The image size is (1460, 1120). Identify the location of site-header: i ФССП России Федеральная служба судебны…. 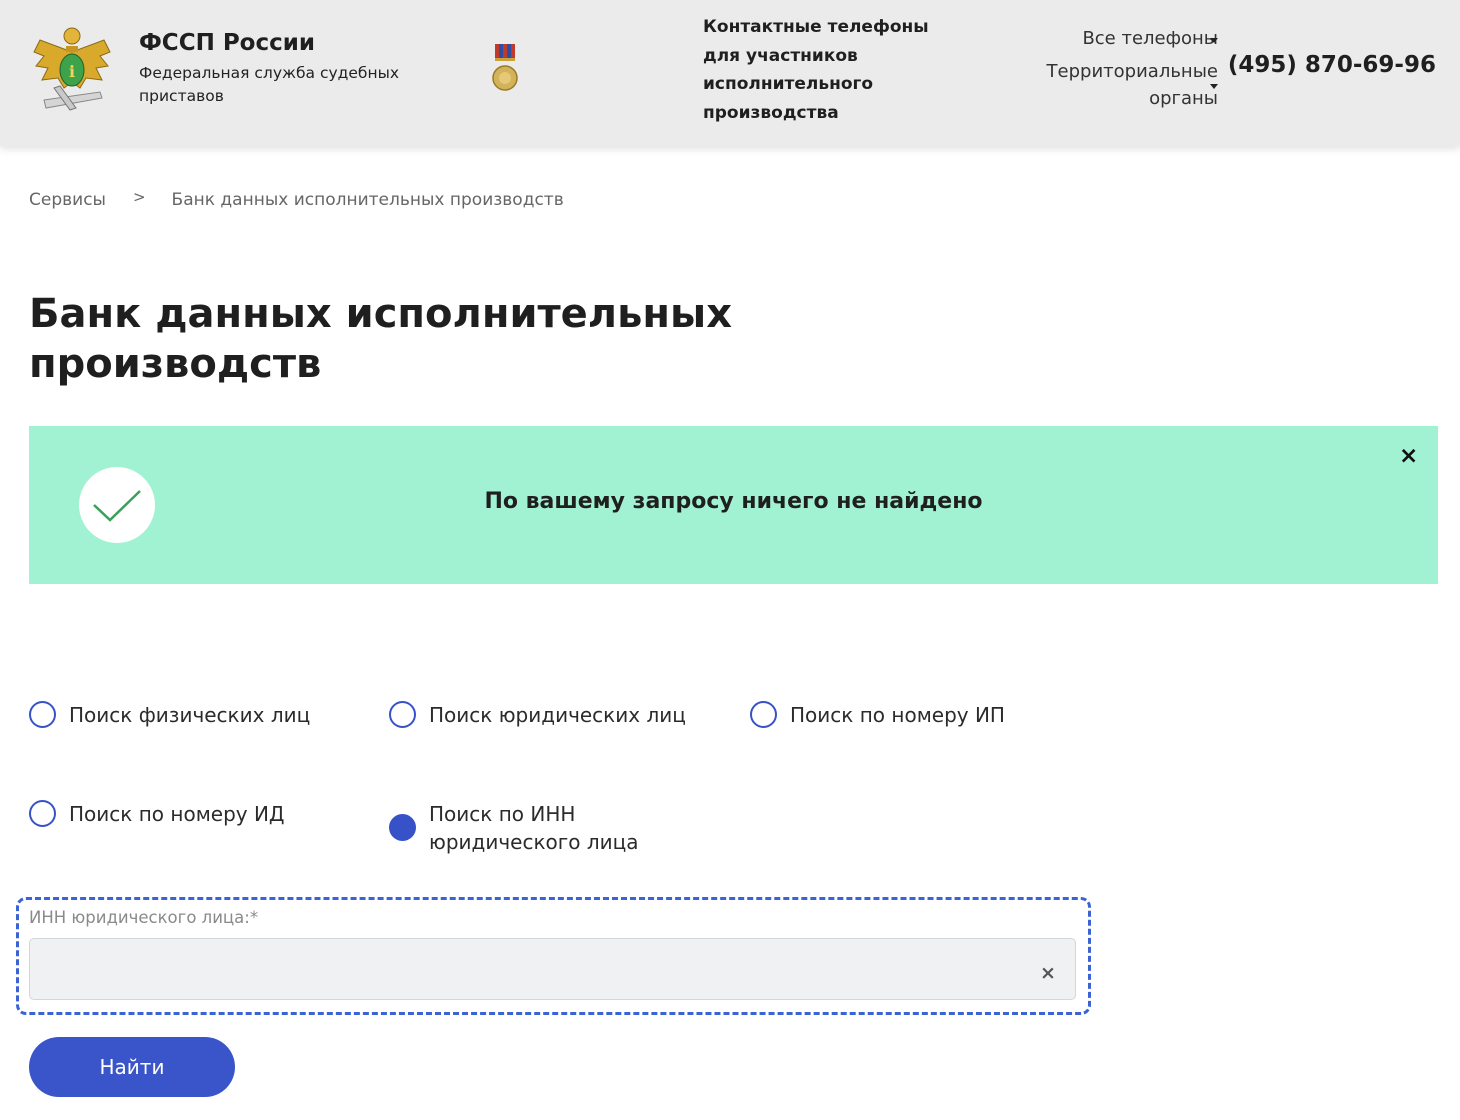
(730, 73).